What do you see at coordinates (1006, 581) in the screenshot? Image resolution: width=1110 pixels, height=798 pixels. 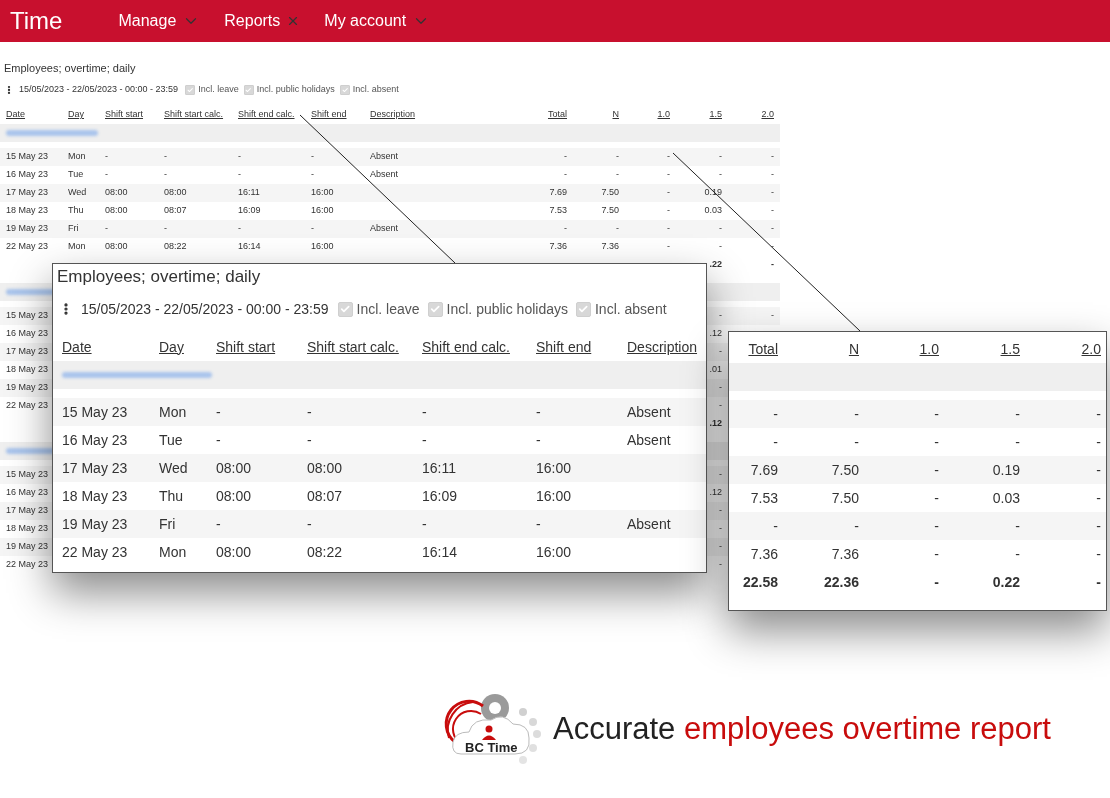 I see `table-cell: 0.22` at bounding box center [1006, 581].